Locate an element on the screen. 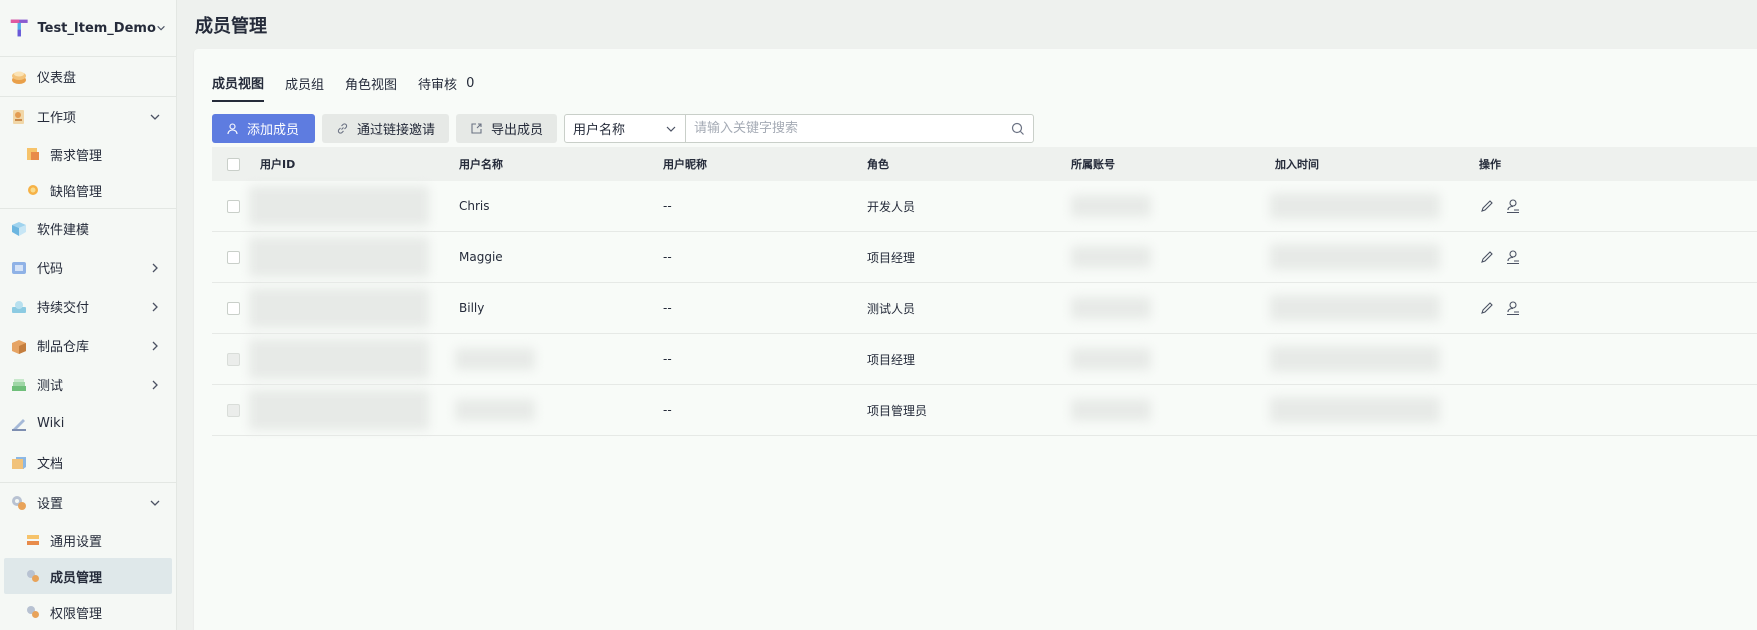  permissions-icon is located at coordinates (33, 612).